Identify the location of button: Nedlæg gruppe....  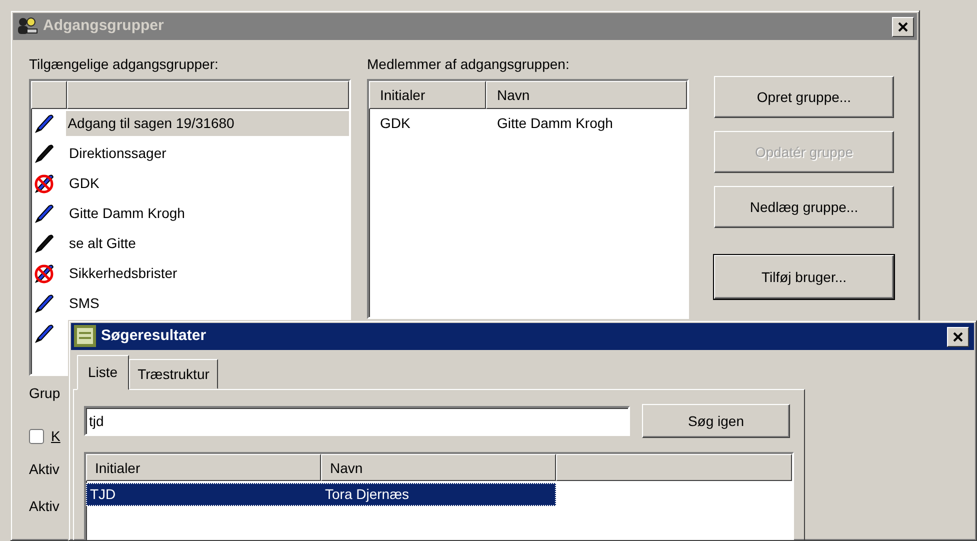
(804, 207).